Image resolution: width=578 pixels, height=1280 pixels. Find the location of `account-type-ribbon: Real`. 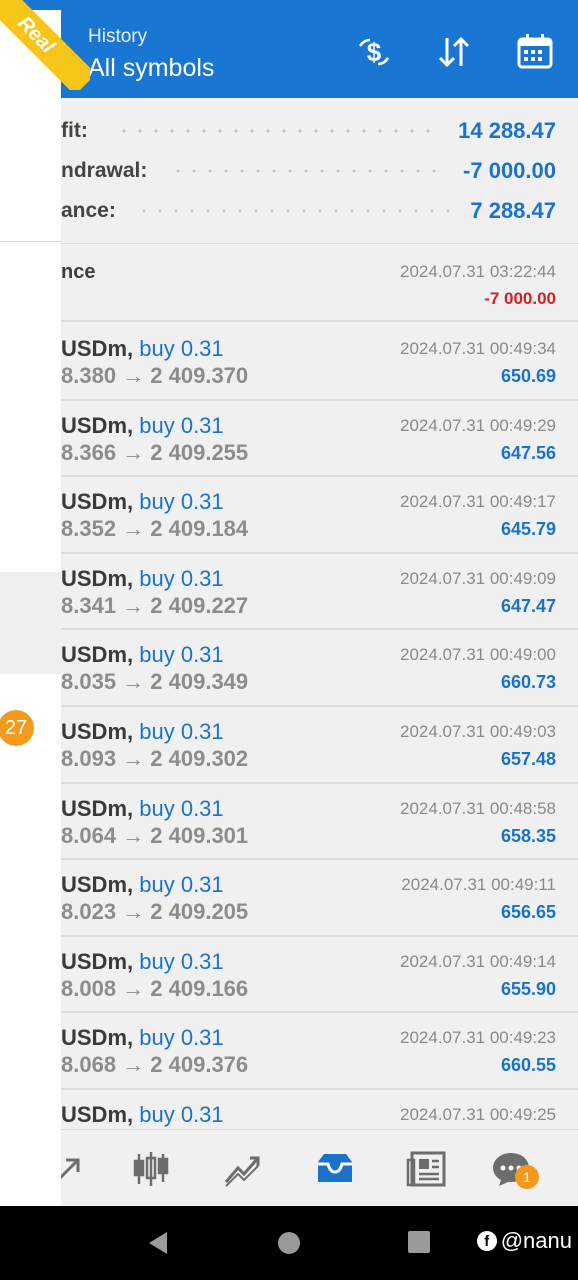

account-type-ribbon: Real is located at coordinates (45, 45).